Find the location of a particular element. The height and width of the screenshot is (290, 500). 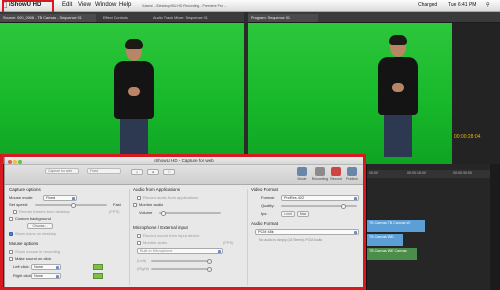

side-panel-tabs is located at coordinates (476, 17).